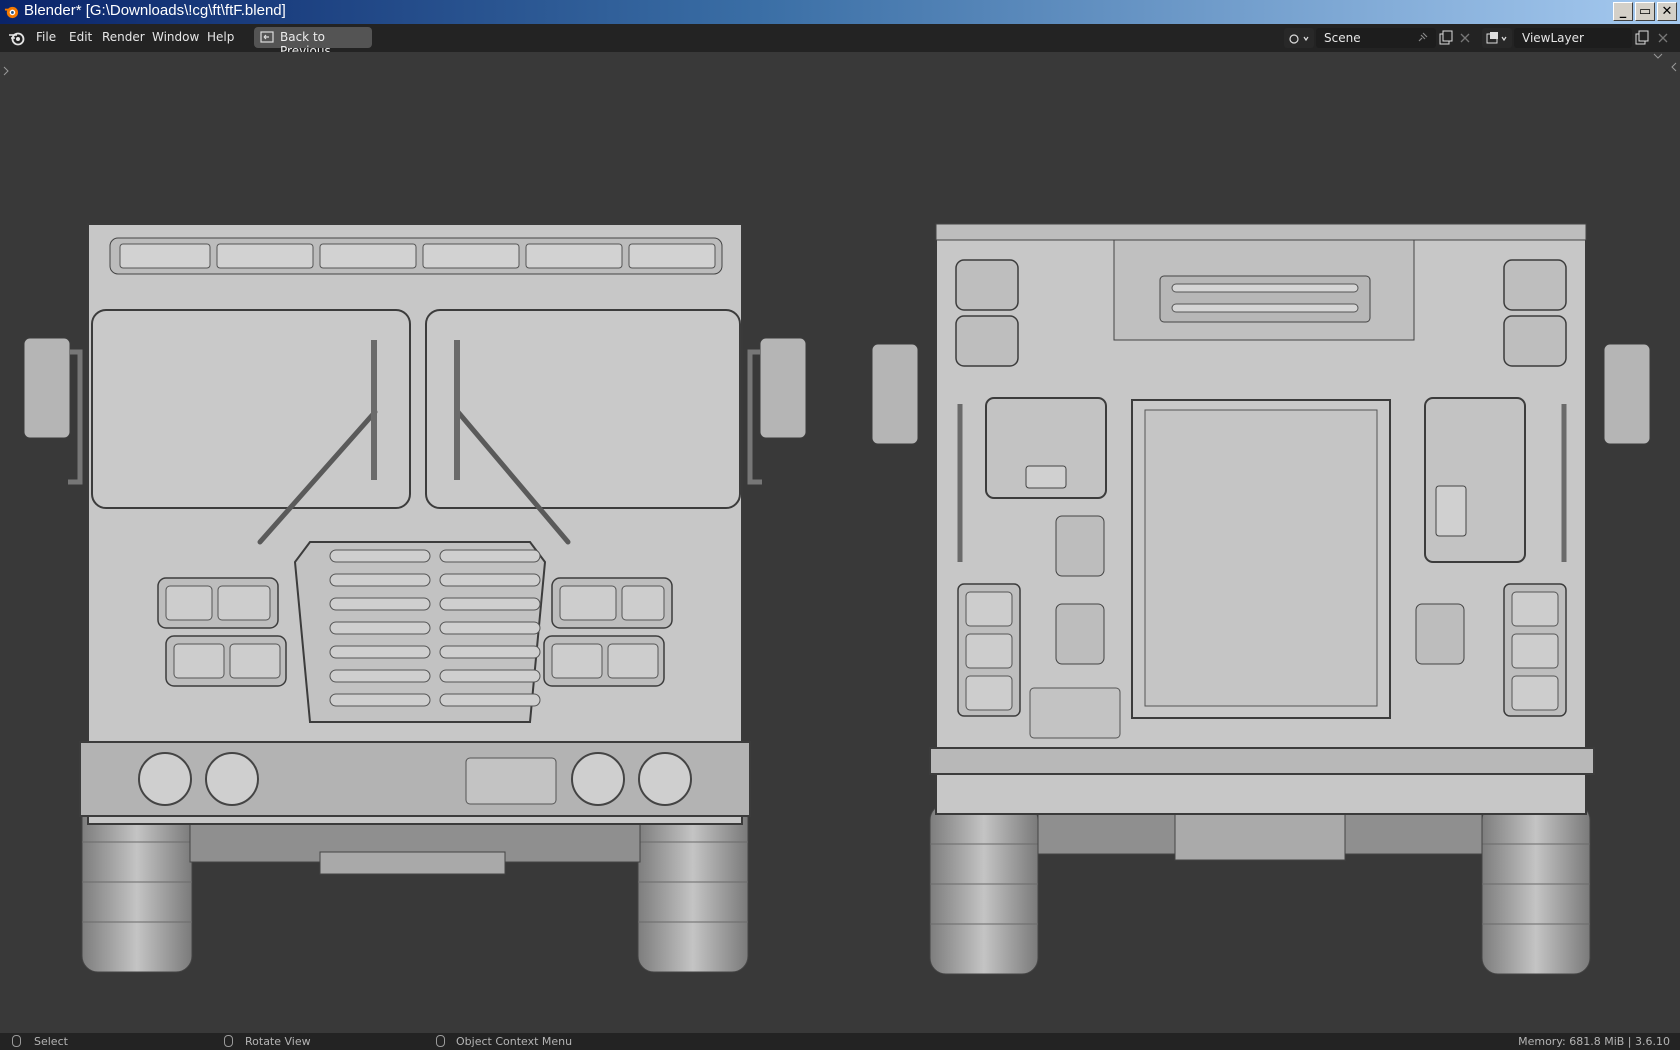  What do you see at coordinates (583, 409) in the screenshot?
I see `windshield-right` at bounding box center [583, 409].